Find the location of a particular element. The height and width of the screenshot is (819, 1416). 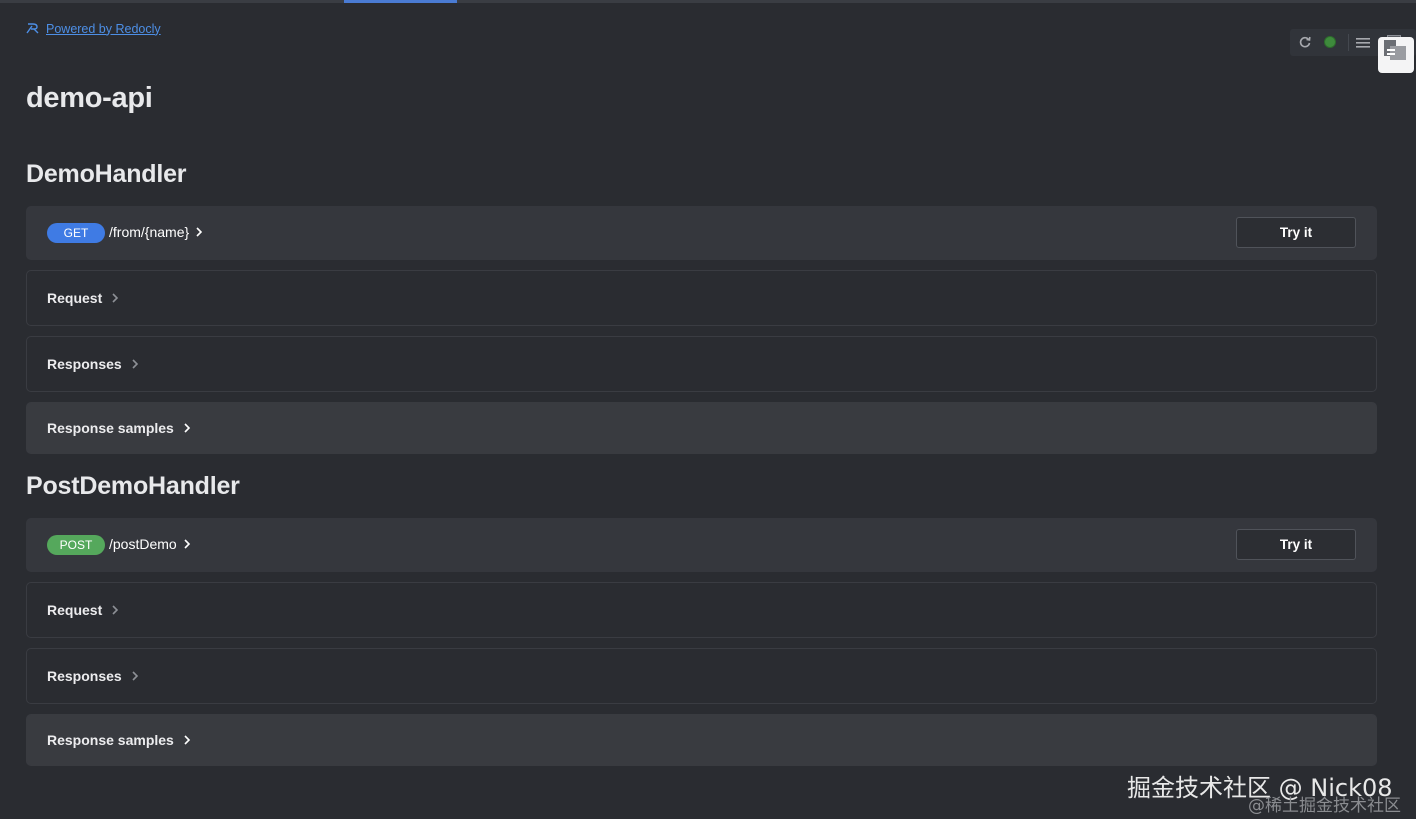

toolbar-separator is located at coordinates (1348, 42).